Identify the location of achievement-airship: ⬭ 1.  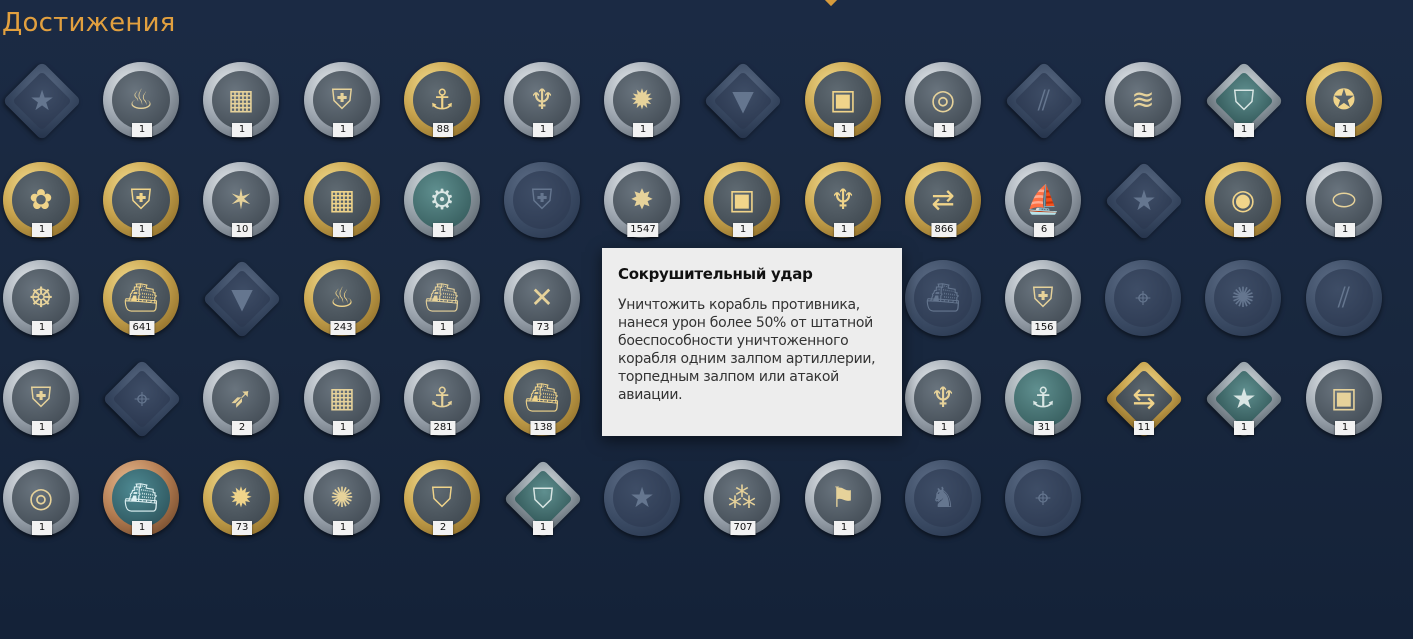
(1345, 201).